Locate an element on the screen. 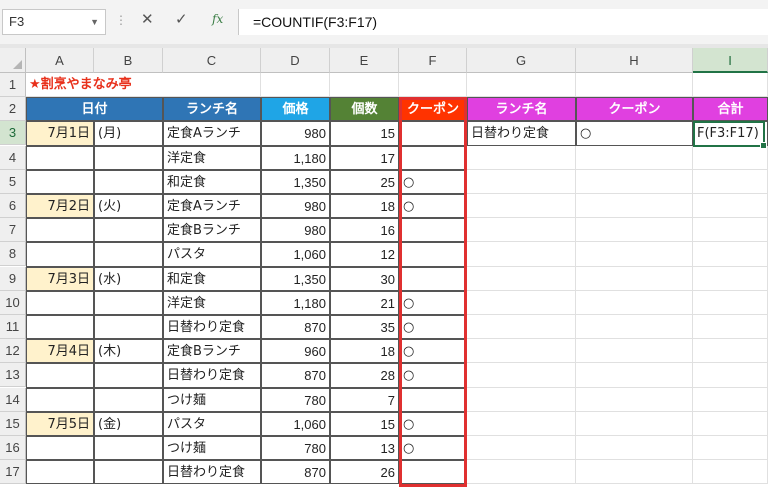  insert-function-icon: fx is located at coordinates (217, 19).